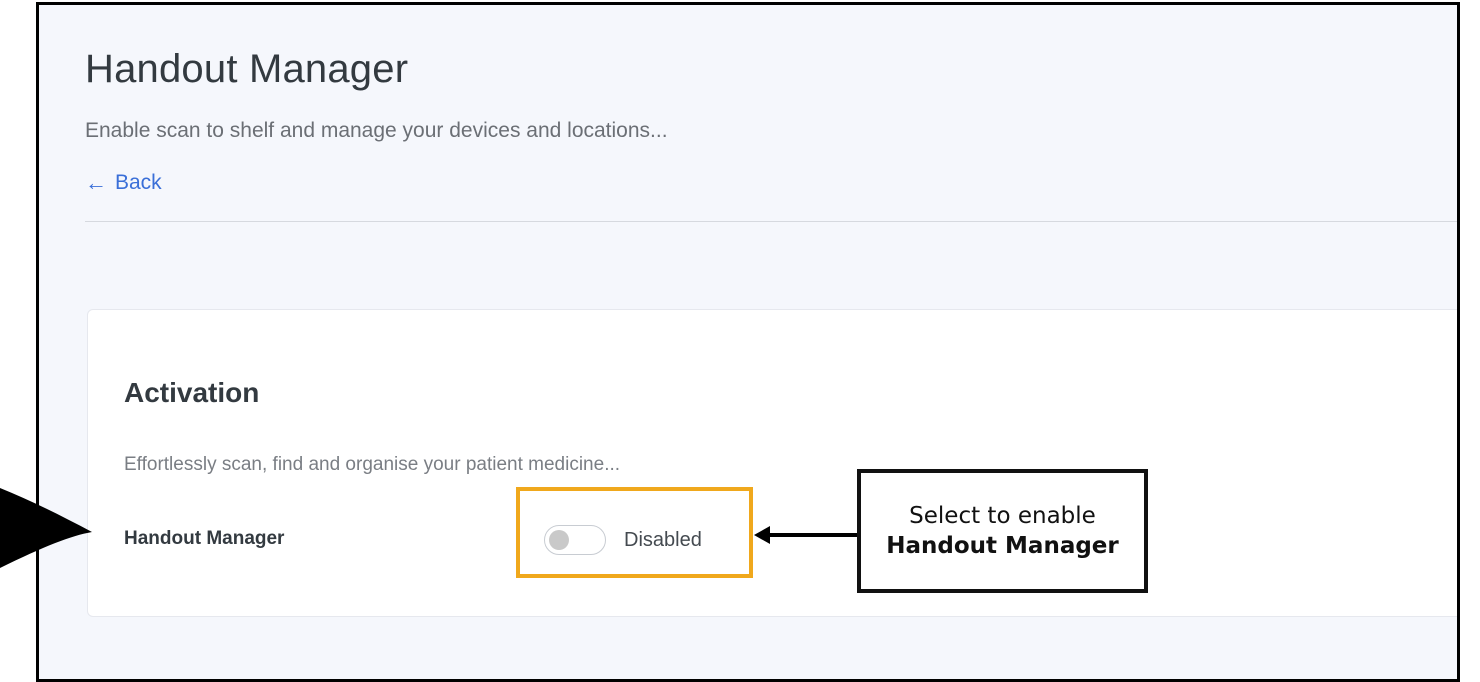  Describe the element at coordinates (247, 69) in the screenshot. I see `page-title: Handout Manager` at that location.